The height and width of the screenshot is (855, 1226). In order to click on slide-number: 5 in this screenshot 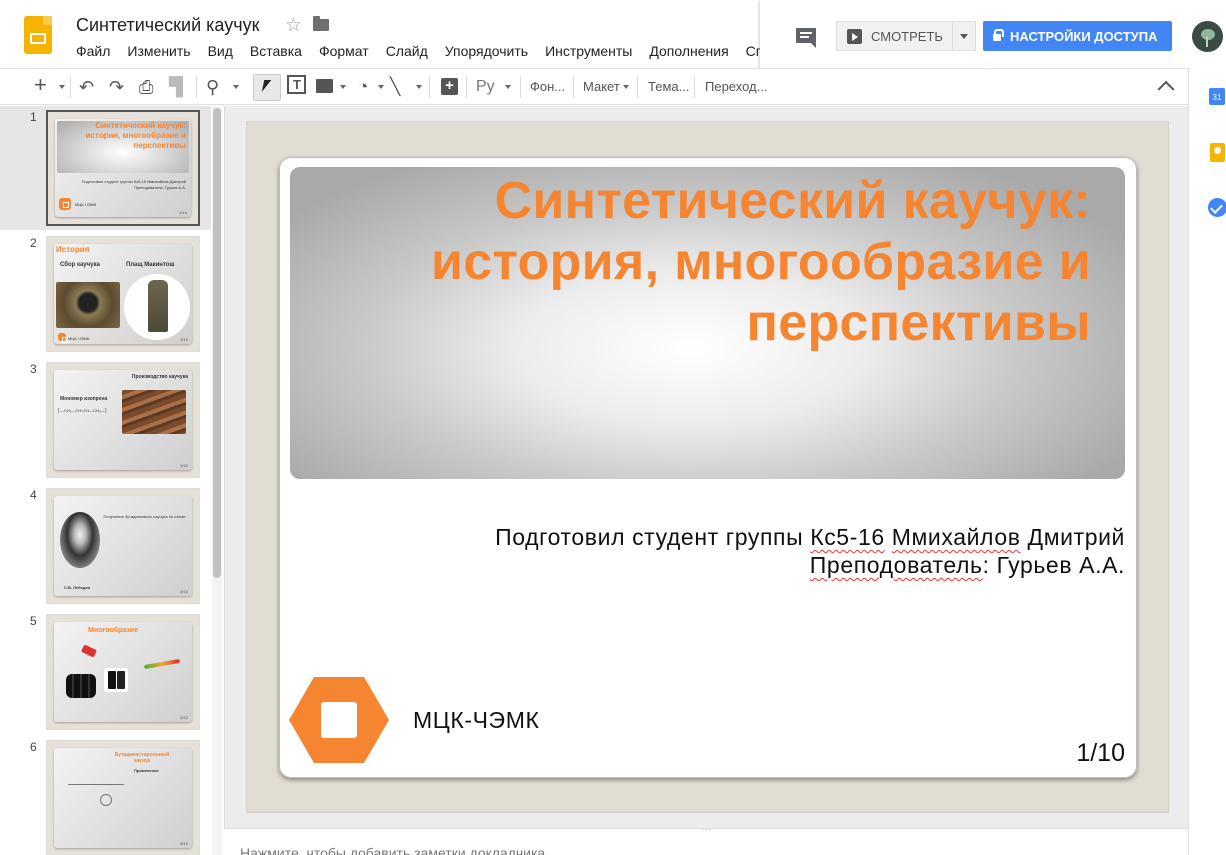, I will do `click(33, 621)`.